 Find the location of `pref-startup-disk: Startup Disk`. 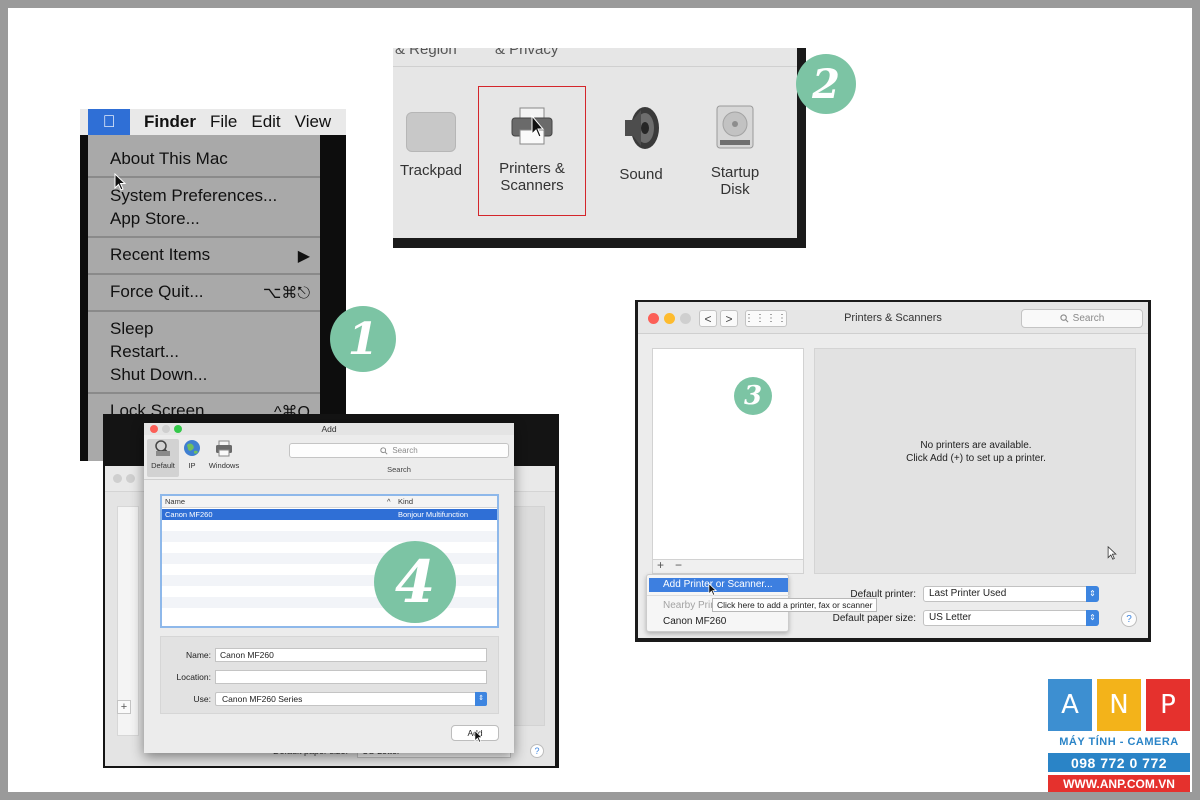

pref-startup-disk: Startup Disk is located at coordinates (735, 151).